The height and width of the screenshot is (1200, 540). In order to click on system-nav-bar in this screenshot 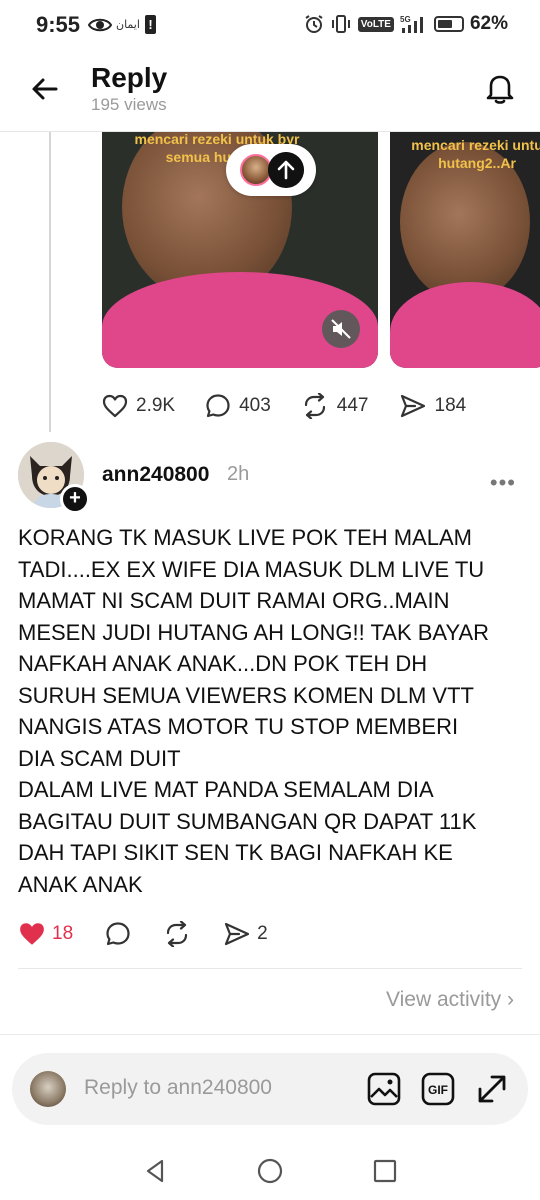, I will do `click(270, 1170)`.